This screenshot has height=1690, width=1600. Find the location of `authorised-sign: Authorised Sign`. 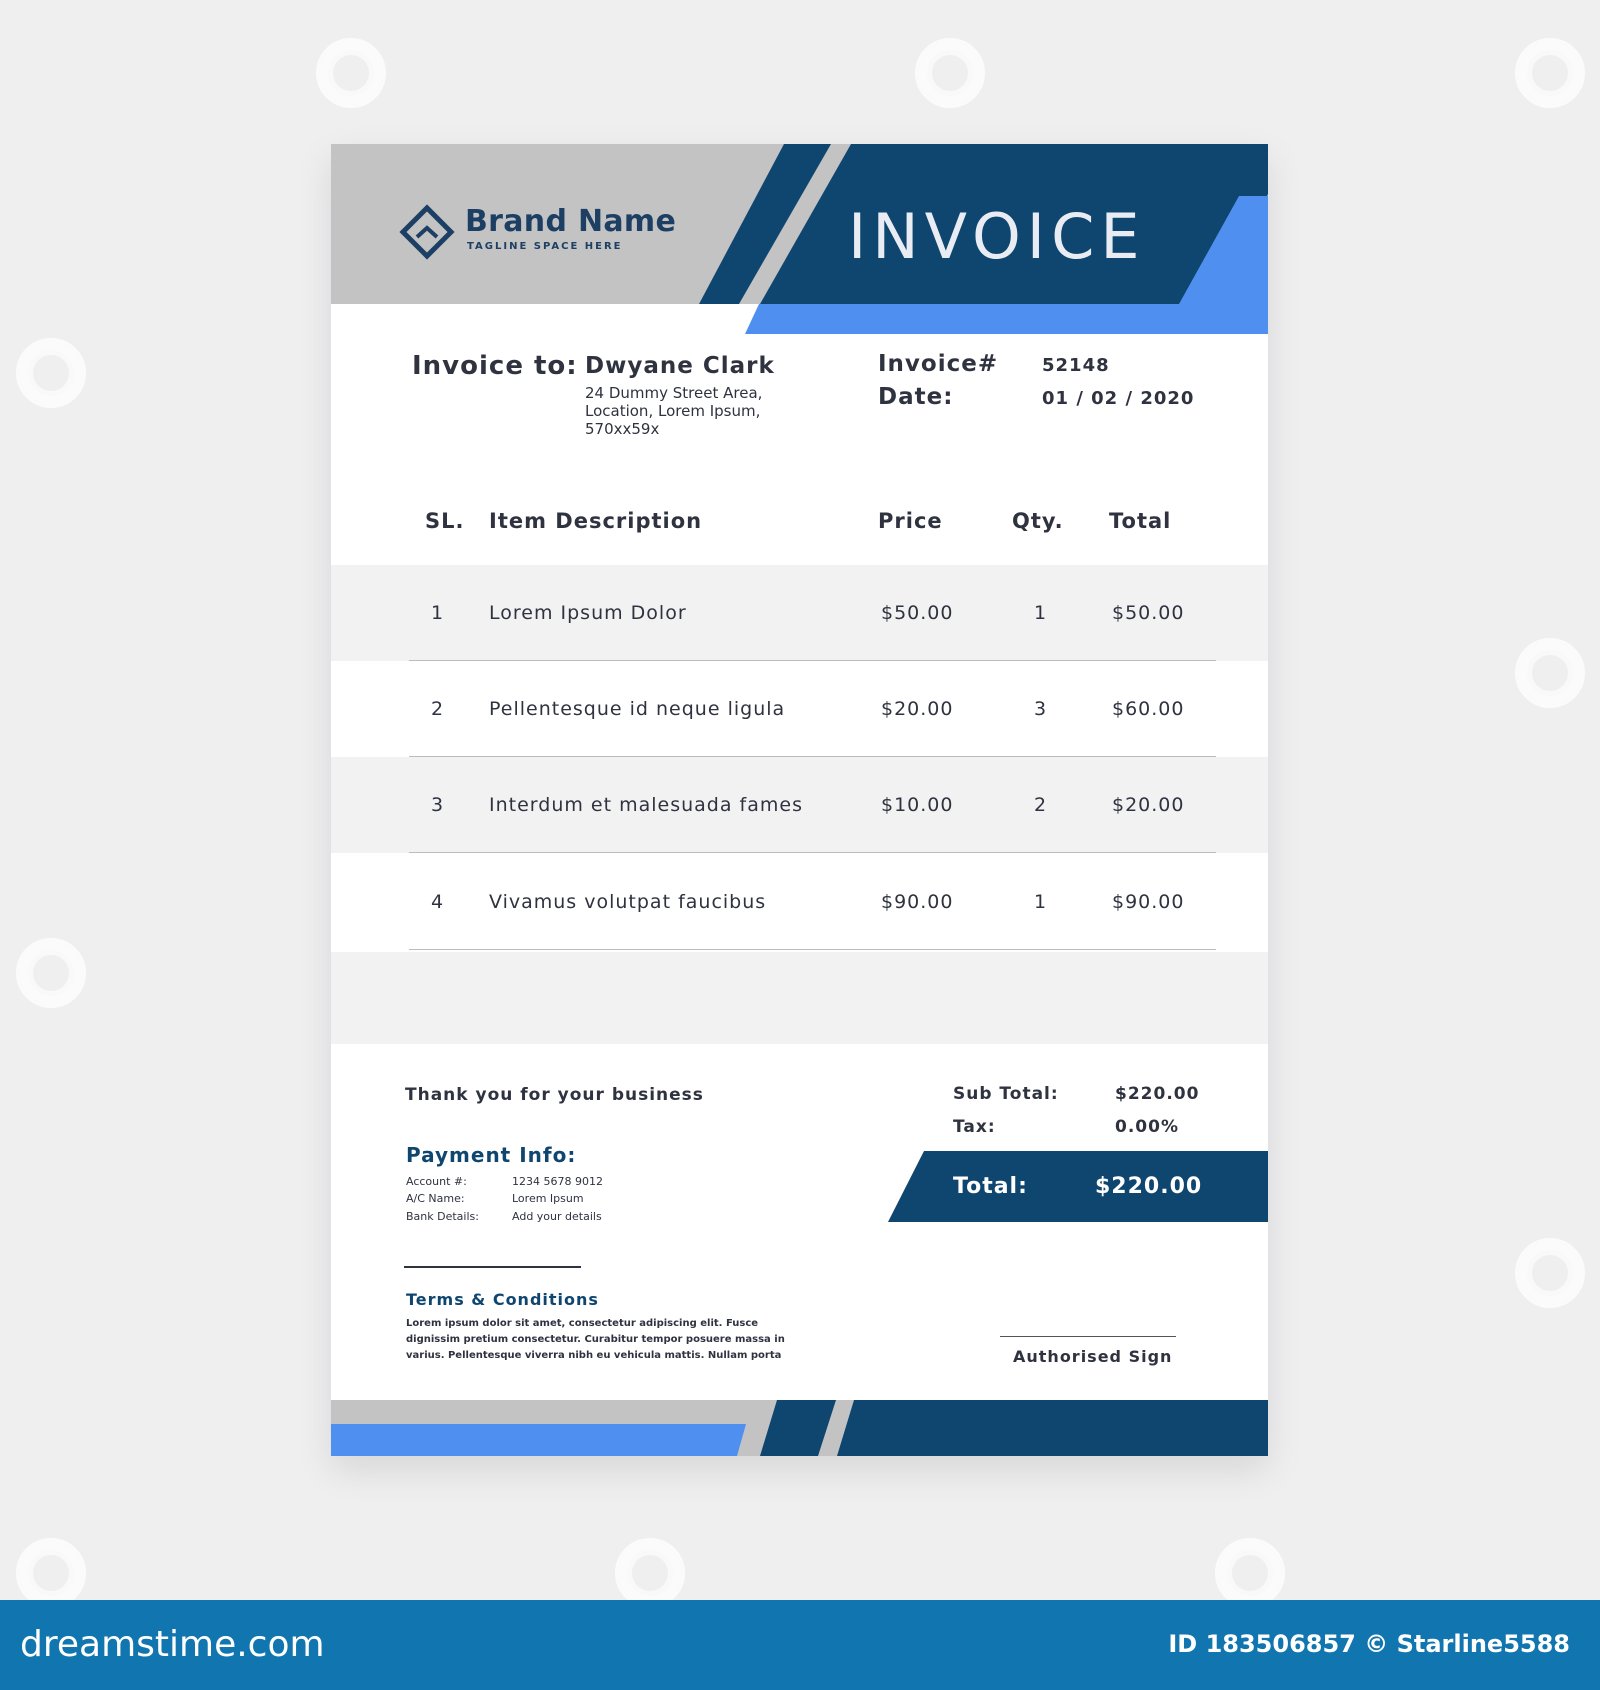

authorised-sign: Authorised Sign is located at coordinates (1093, 1356).